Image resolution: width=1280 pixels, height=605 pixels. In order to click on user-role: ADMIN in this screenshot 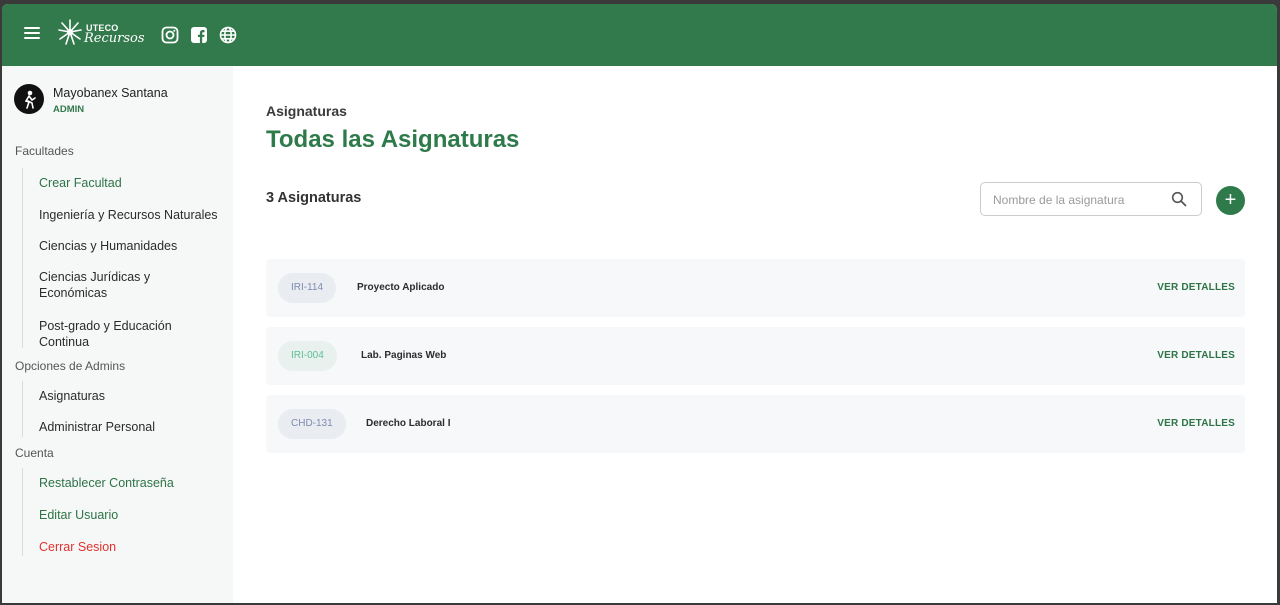, I will do `click(69, 109)`.